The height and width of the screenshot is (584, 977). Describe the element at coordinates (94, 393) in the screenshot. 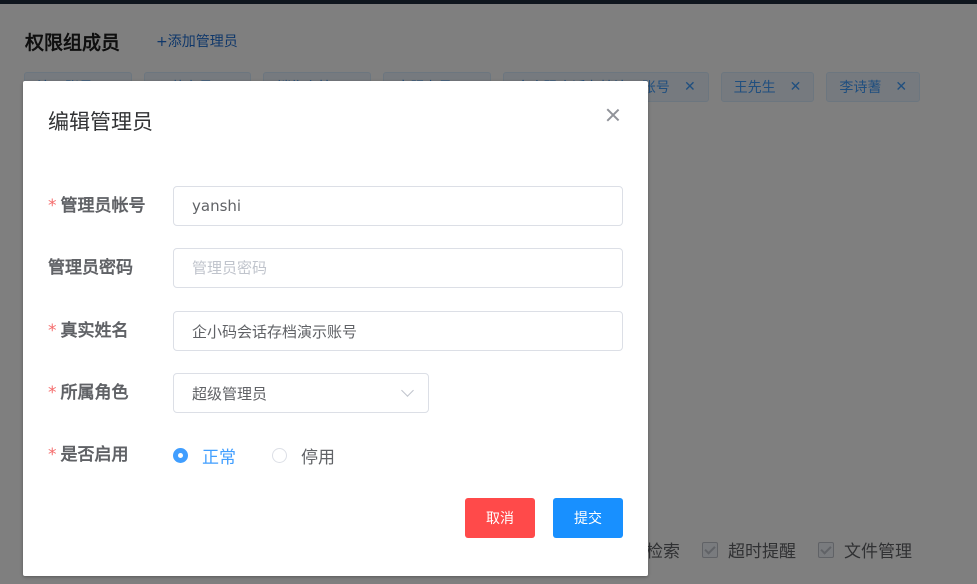

I see `role-label-text: 所属角色` at that location.